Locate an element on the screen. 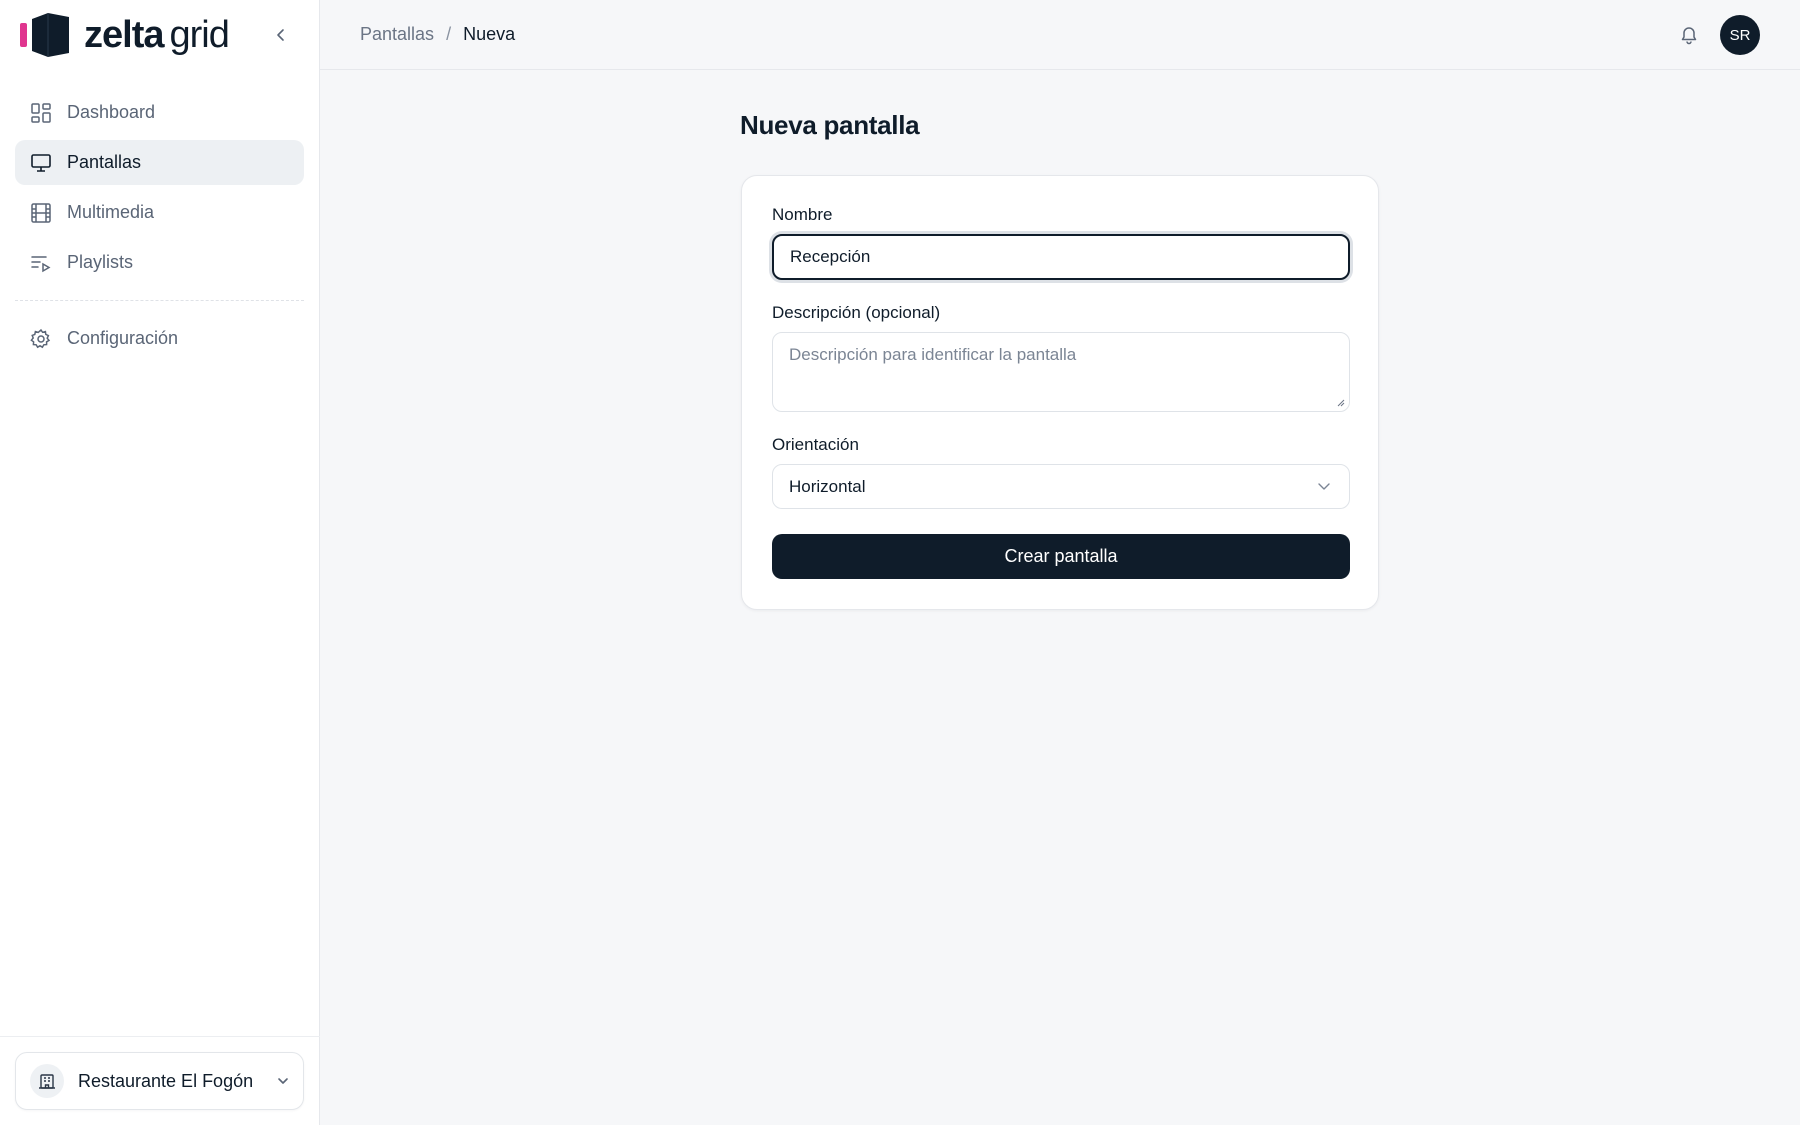 This screenshot has height=1125, width=1800. brand-name: zelta grid is located at coordinates (157, 35).